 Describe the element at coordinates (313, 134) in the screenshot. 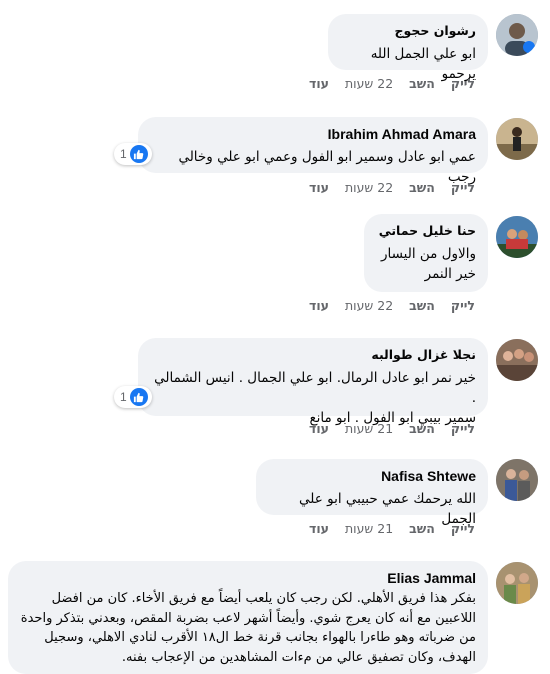

I see `comment-author: Ibrahim Ahmad Amara` at that location.